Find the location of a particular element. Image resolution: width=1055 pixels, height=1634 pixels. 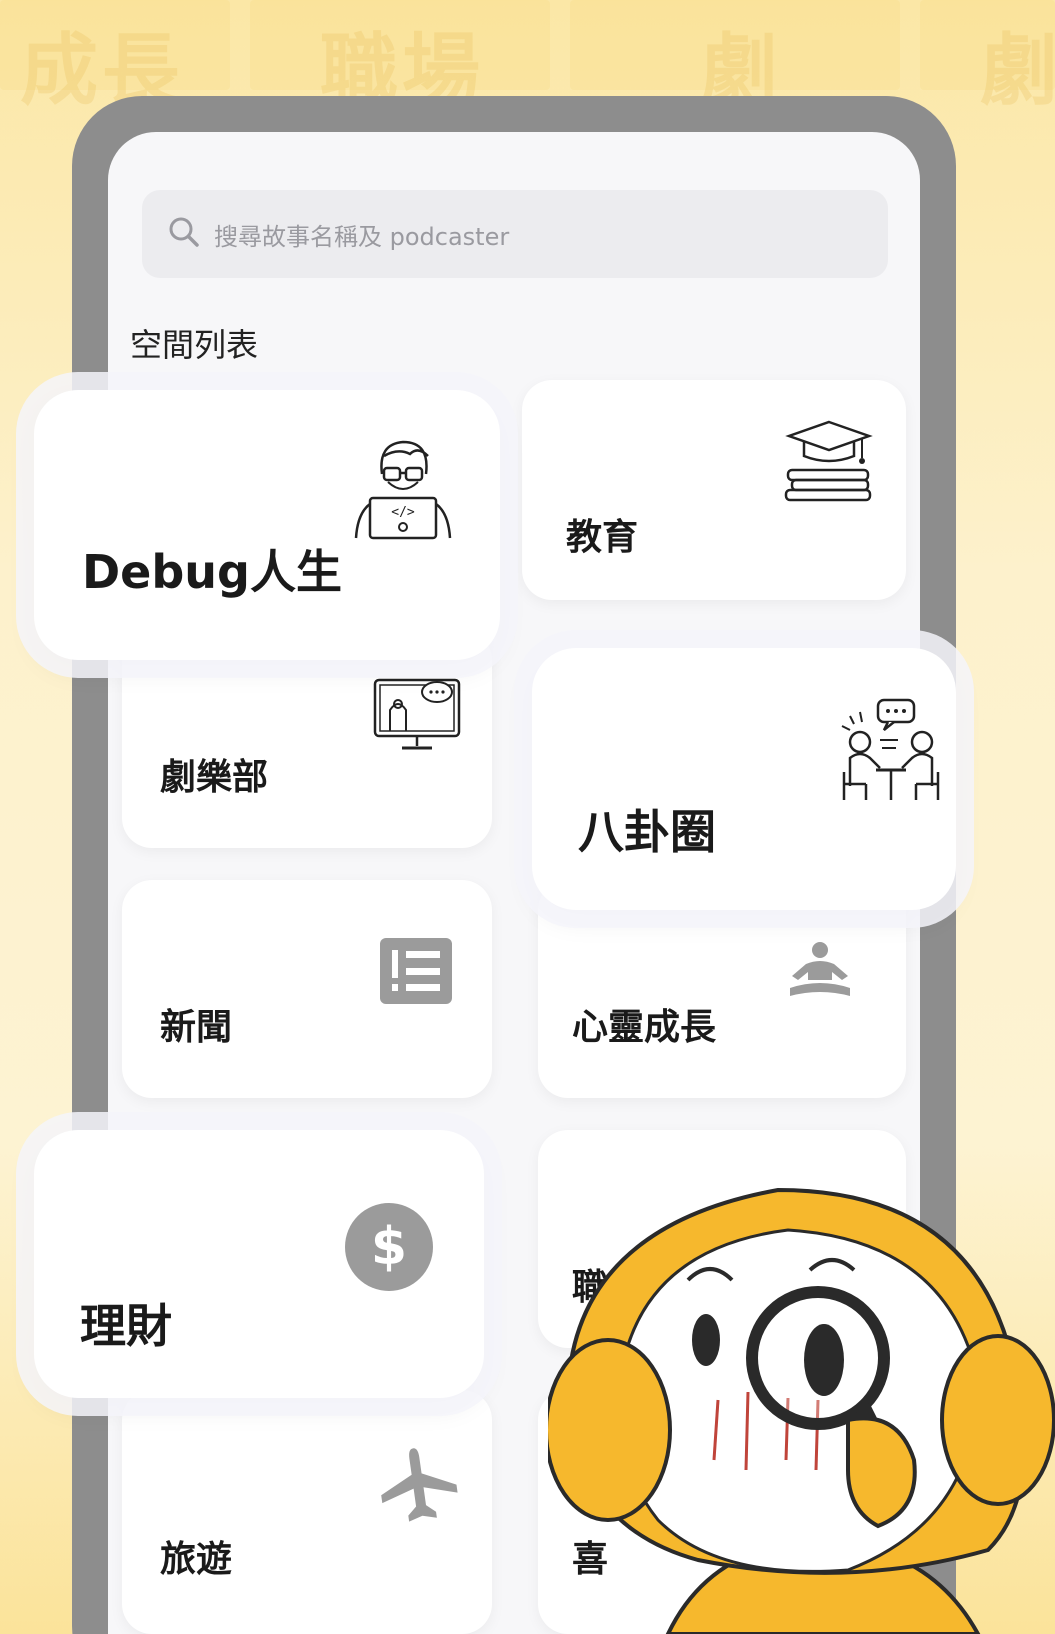

airplane-icon is located at coordinates (419, 1485).